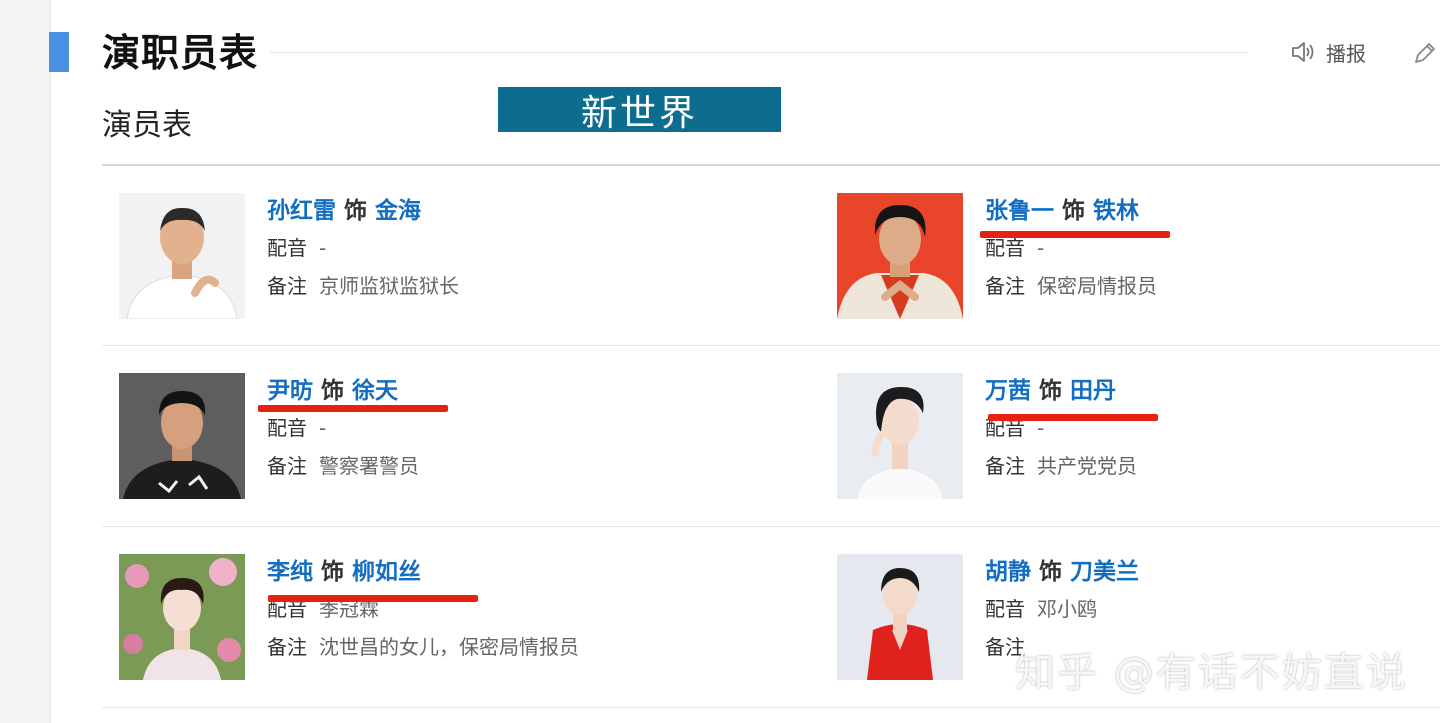 The image size is (1440, 723). I want to click on note-row: 备注 警察署警员, so click(343, 466).